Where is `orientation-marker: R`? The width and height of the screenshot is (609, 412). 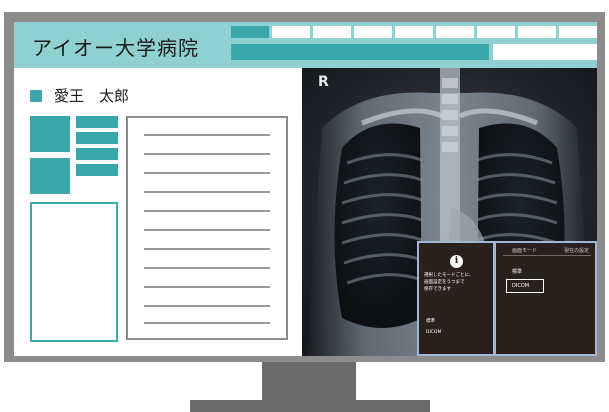
orientation-marker: R is located at coordinates (323, 82).